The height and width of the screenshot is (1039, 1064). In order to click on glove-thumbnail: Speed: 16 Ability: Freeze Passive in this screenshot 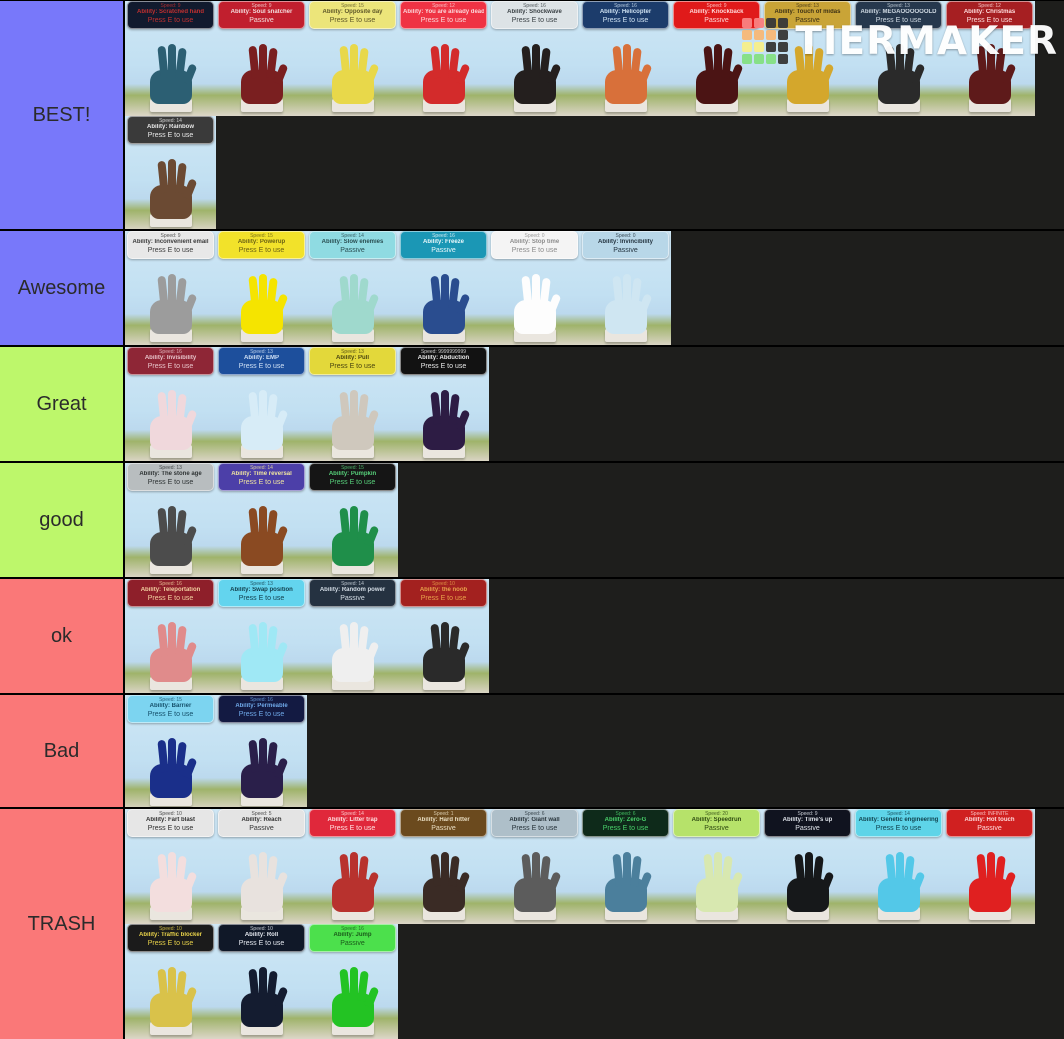, I will do `click(443, 288)`.